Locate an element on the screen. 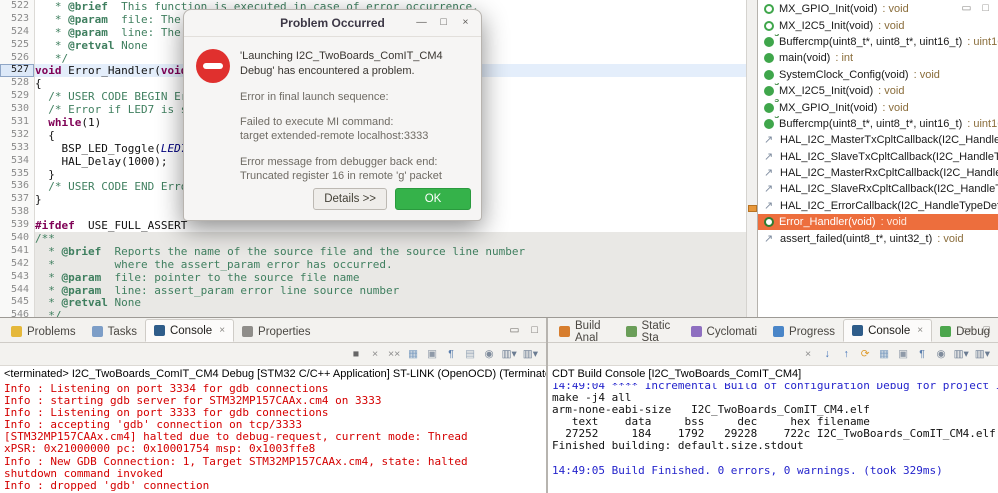 Image resolution: width=998 pixels, height=493 pixels. outline-window-buttons: ▭ □ is located at coordinates (976, 8).